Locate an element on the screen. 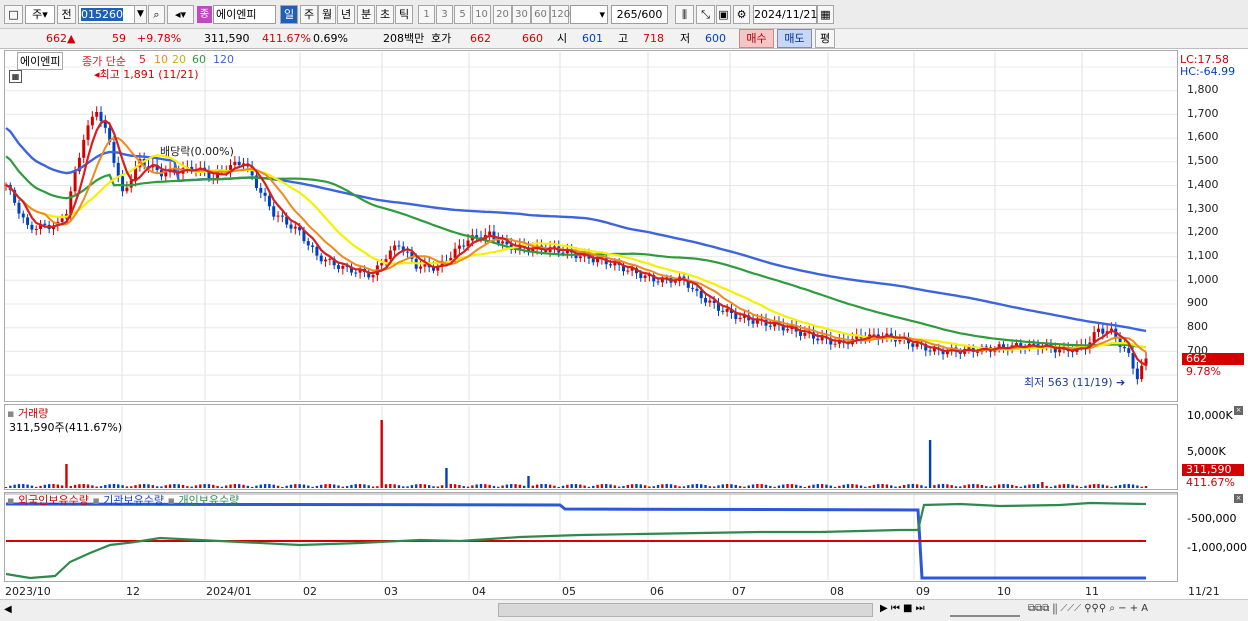  chart-scrollbar: ◀ ▶ ⏮ ■ ⏭ ⧉⧉⧉ ⫼ ⟋⟋⟋ ⚲⚲⚲ ⌕ − + A is located at coordinates (624, 610).